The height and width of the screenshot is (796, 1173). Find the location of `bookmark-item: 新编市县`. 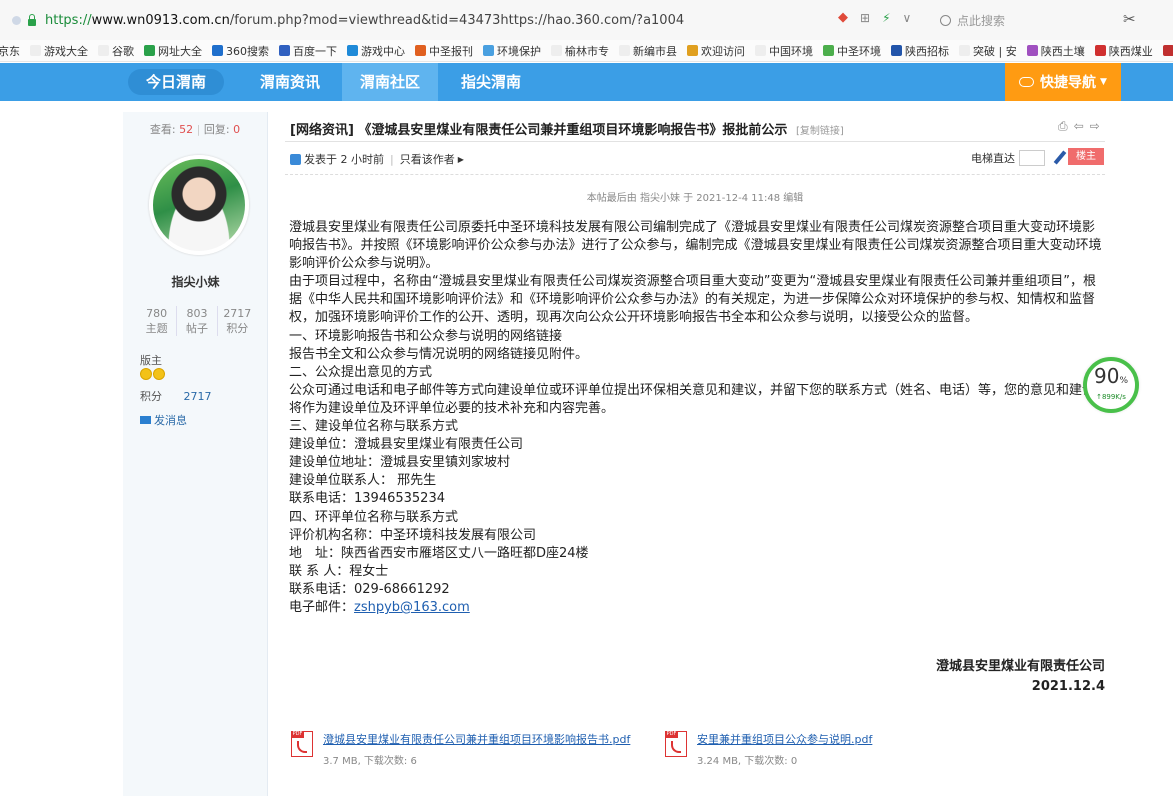

bookmark-item: 新编市县 is located at coordinates (648, 51).